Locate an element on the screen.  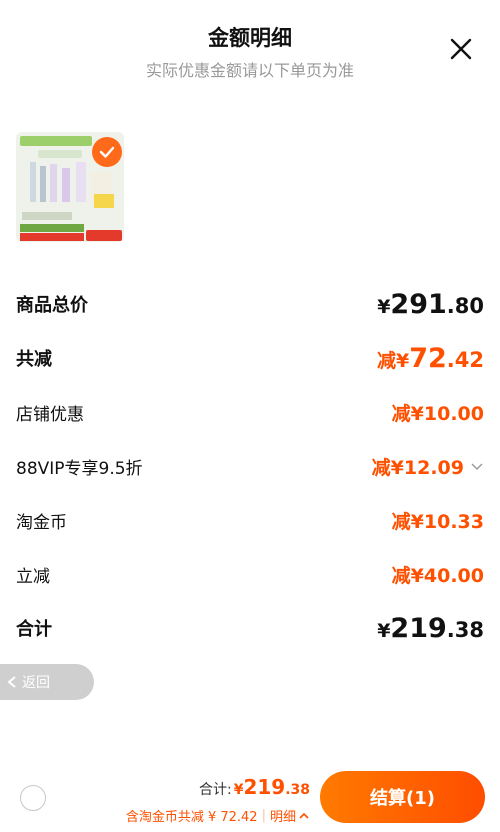
subtotal-label: 商品总价 is located at coordinates (52, 305).